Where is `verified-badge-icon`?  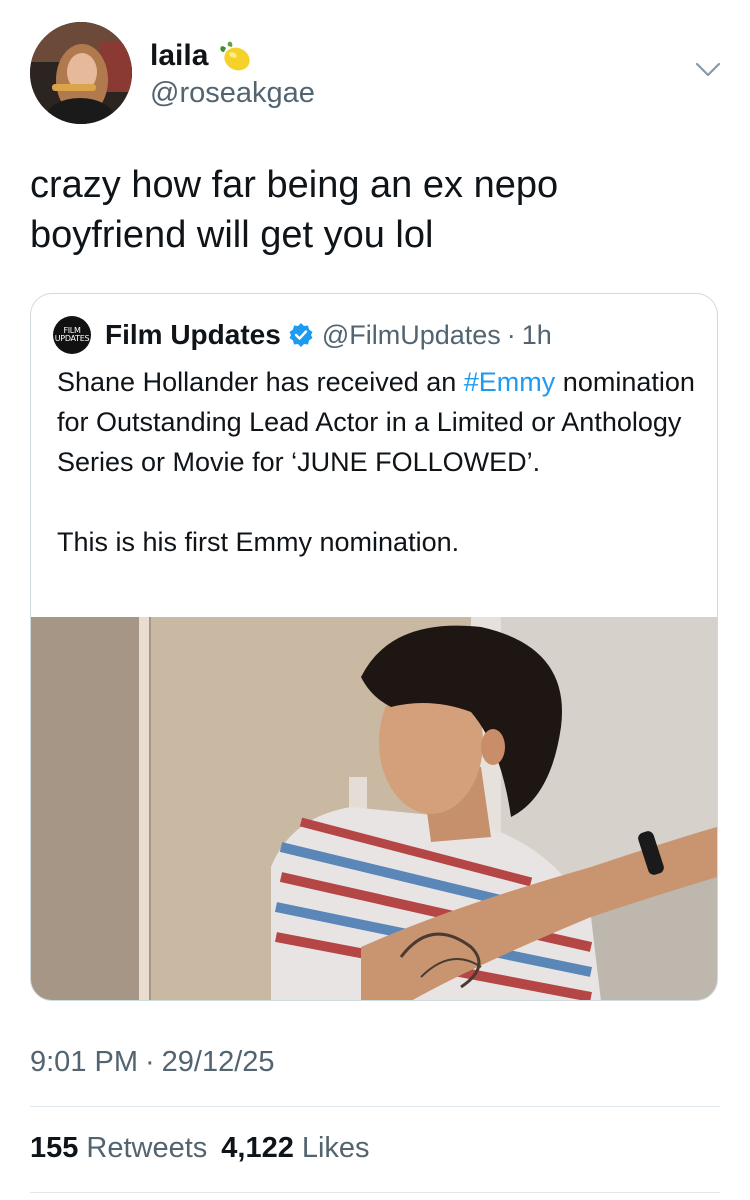 verified-badge-icon is located at coordinates (301, 335).